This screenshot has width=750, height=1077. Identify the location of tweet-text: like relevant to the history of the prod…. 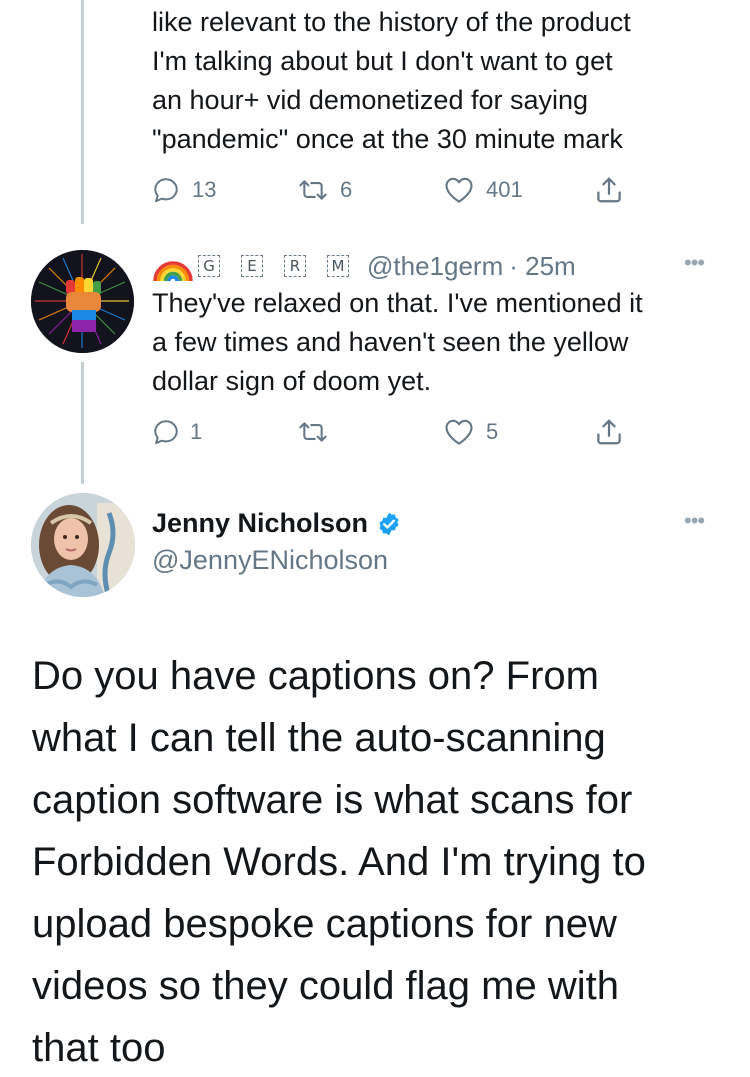
(442, 81).